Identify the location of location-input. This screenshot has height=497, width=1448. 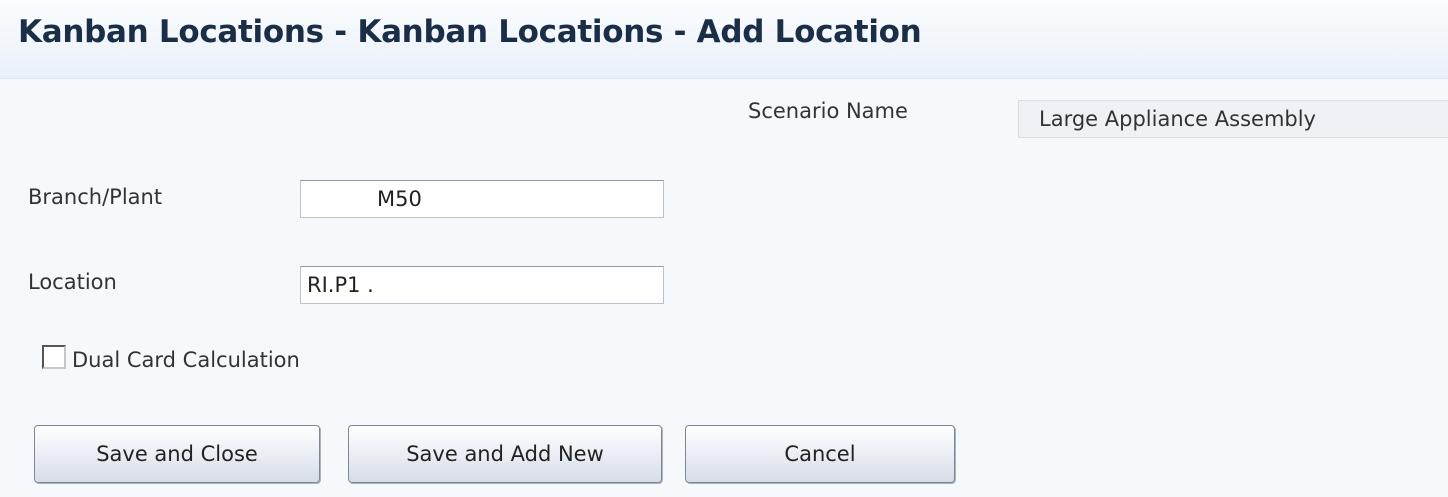
(482, 285).